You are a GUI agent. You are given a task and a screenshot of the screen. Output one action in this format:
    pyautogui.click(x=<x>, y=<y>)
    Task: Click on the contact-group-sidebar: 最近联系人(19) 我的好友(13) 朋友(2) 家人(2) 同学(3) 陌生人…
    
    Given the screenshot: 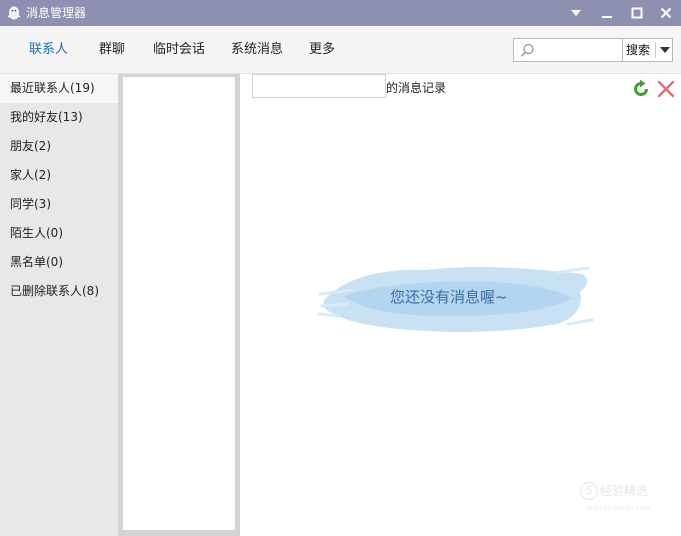 What is the action you would take?
    pyautogui.click(x=59, y=305)
    